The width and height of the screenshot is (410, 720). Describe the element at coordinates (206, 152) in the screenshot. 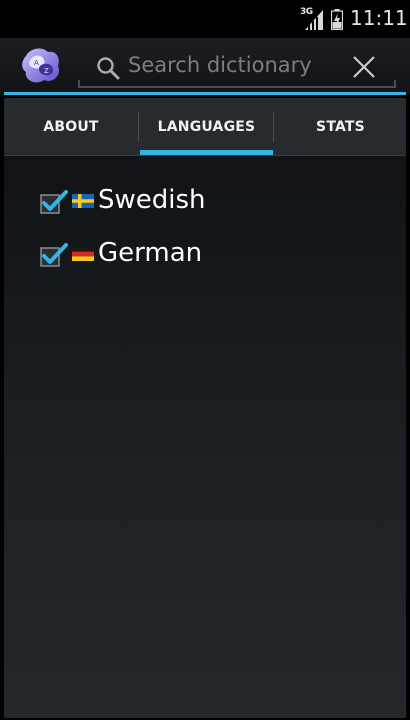

I see `selected-tab-indicator` at that location.